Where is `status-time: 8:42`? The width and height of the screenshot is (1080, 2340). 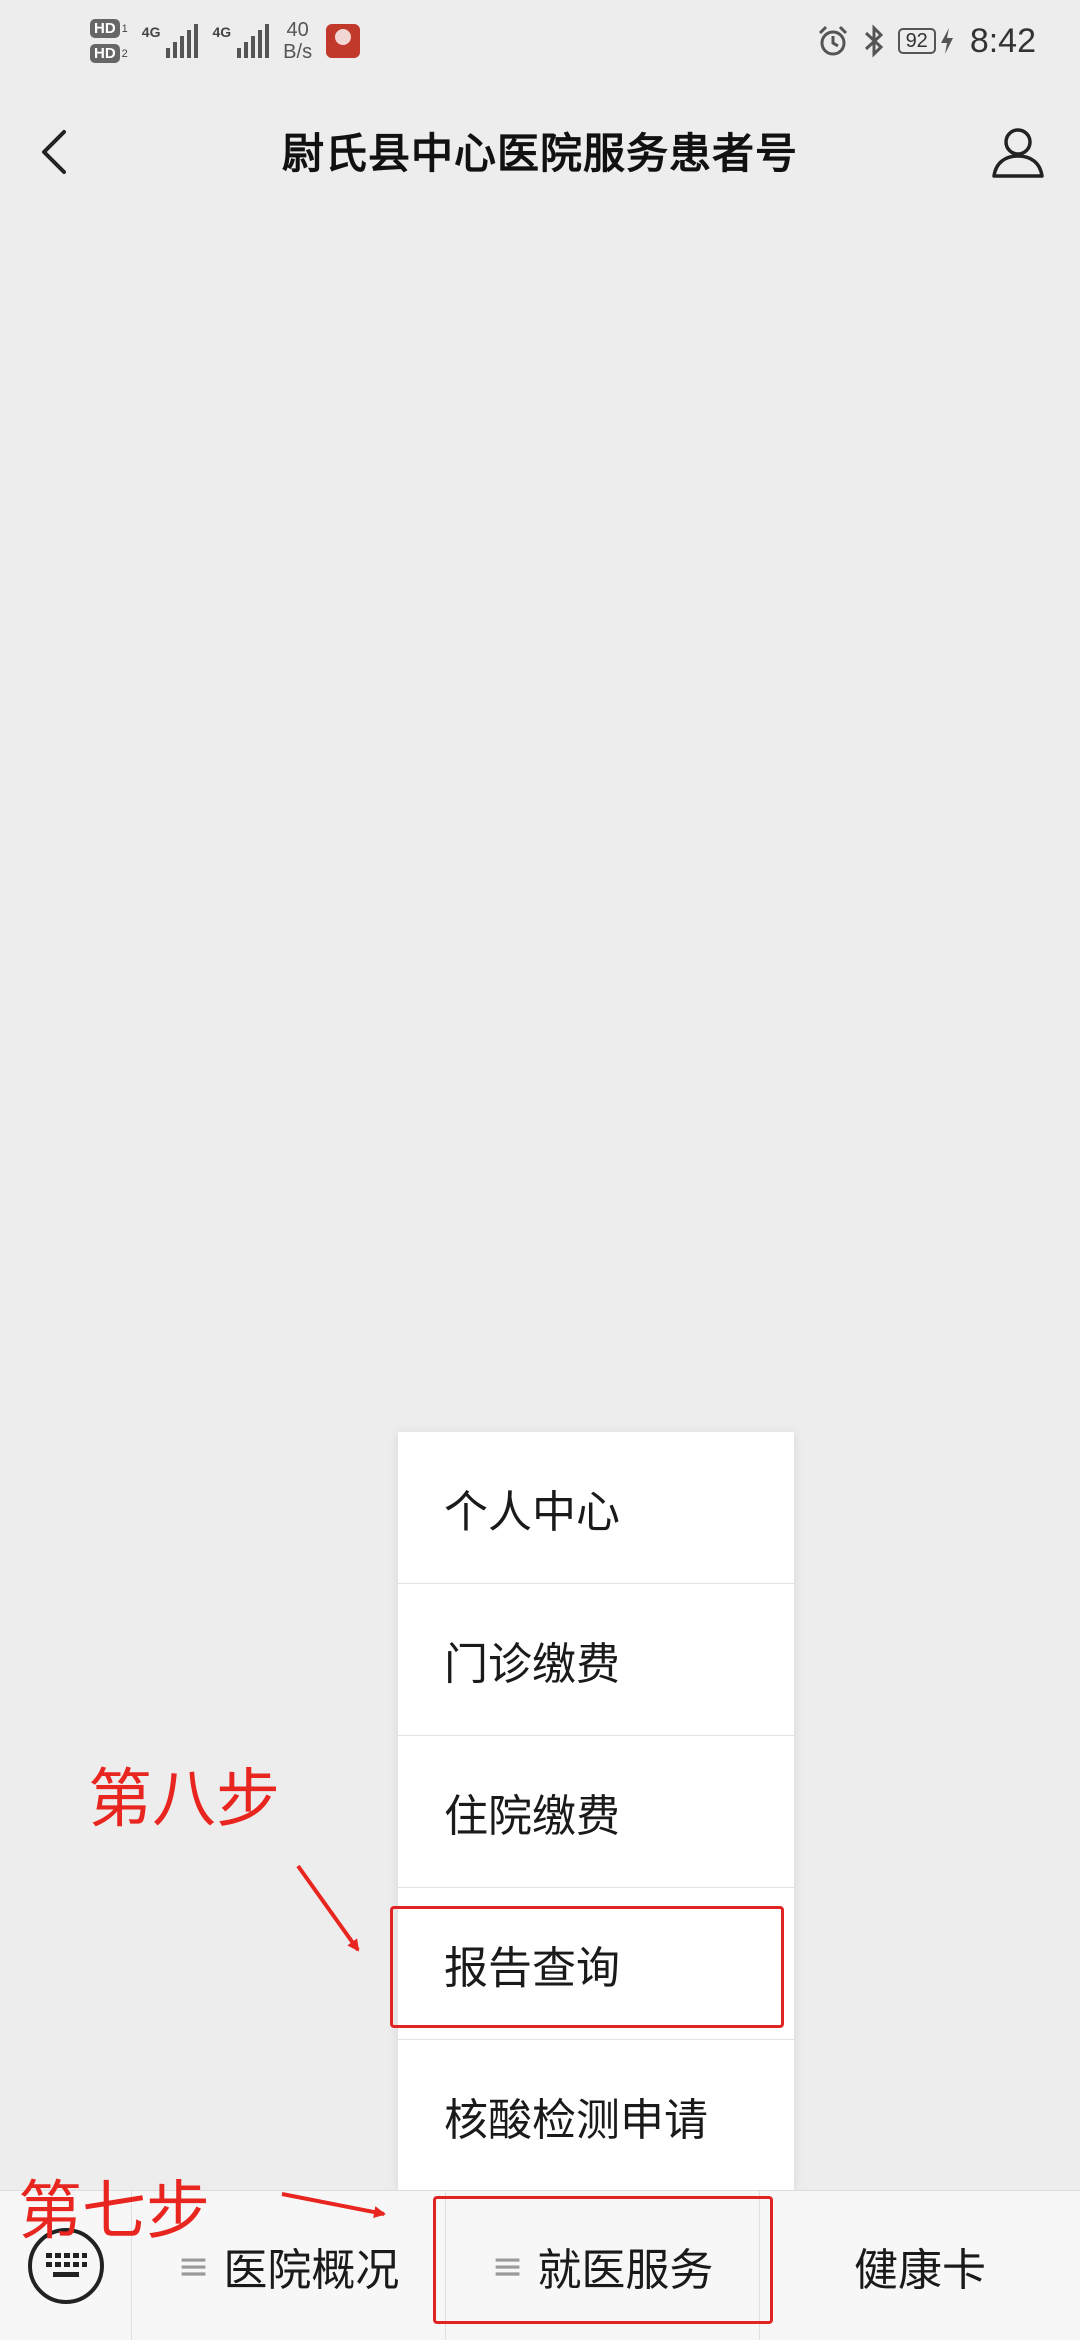
status-time: 8:42 is located at coordinates (1002, 40).